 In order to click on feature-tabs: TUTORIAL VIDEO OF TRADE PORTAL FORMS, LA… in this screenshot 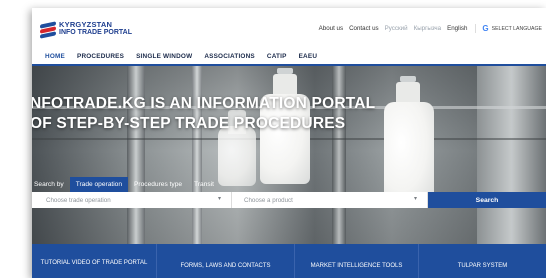, I will do `click(289, 261)`.